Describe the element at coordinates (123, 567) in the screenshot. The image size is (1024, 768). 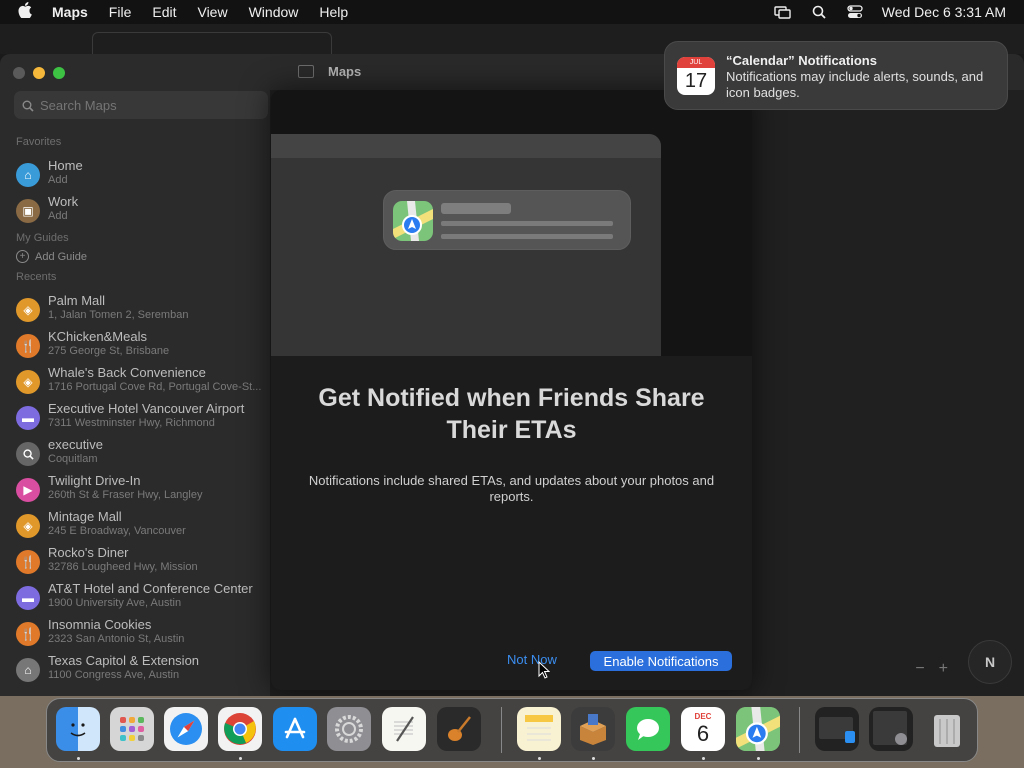
I see `recent-address: 32786 Lougheed Hwy, Mission` at that location.